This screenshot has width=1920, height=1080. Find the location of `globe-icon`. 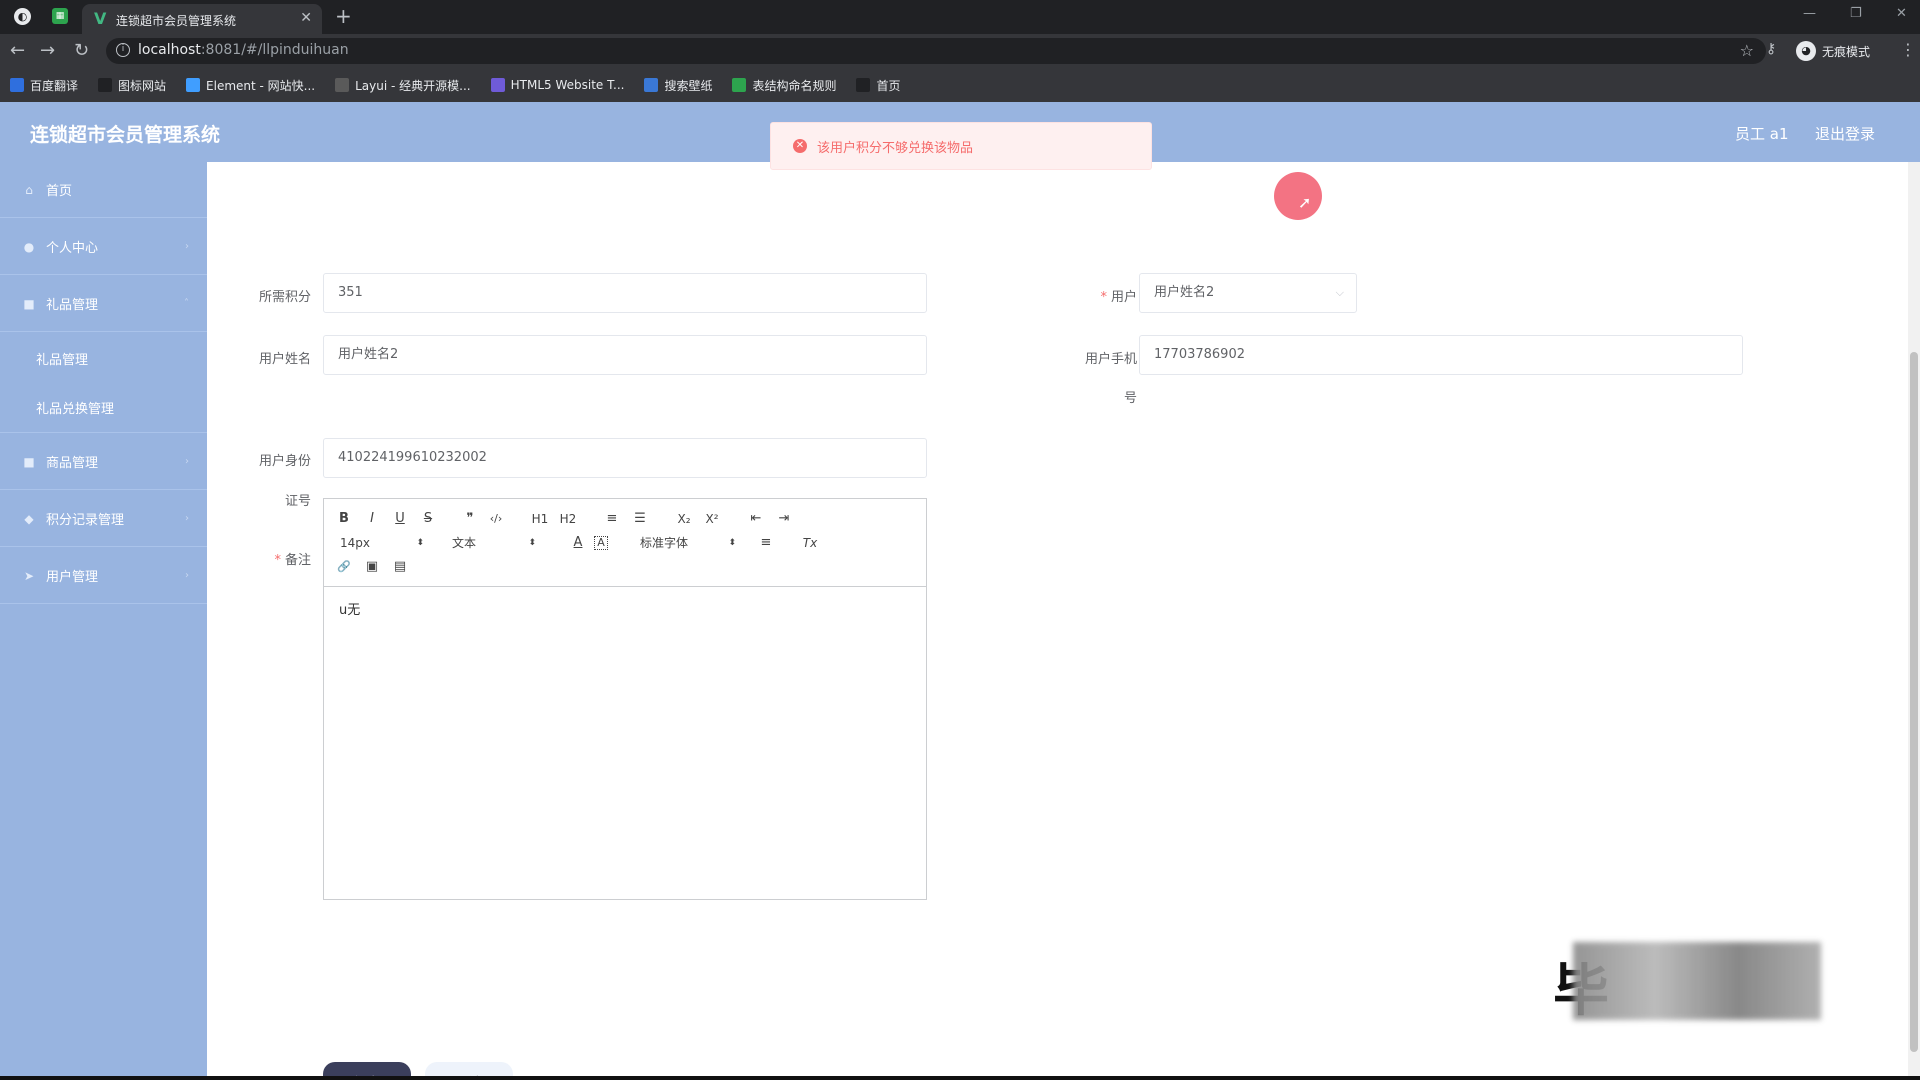

globe-icon is located at coordinates (863, 85).